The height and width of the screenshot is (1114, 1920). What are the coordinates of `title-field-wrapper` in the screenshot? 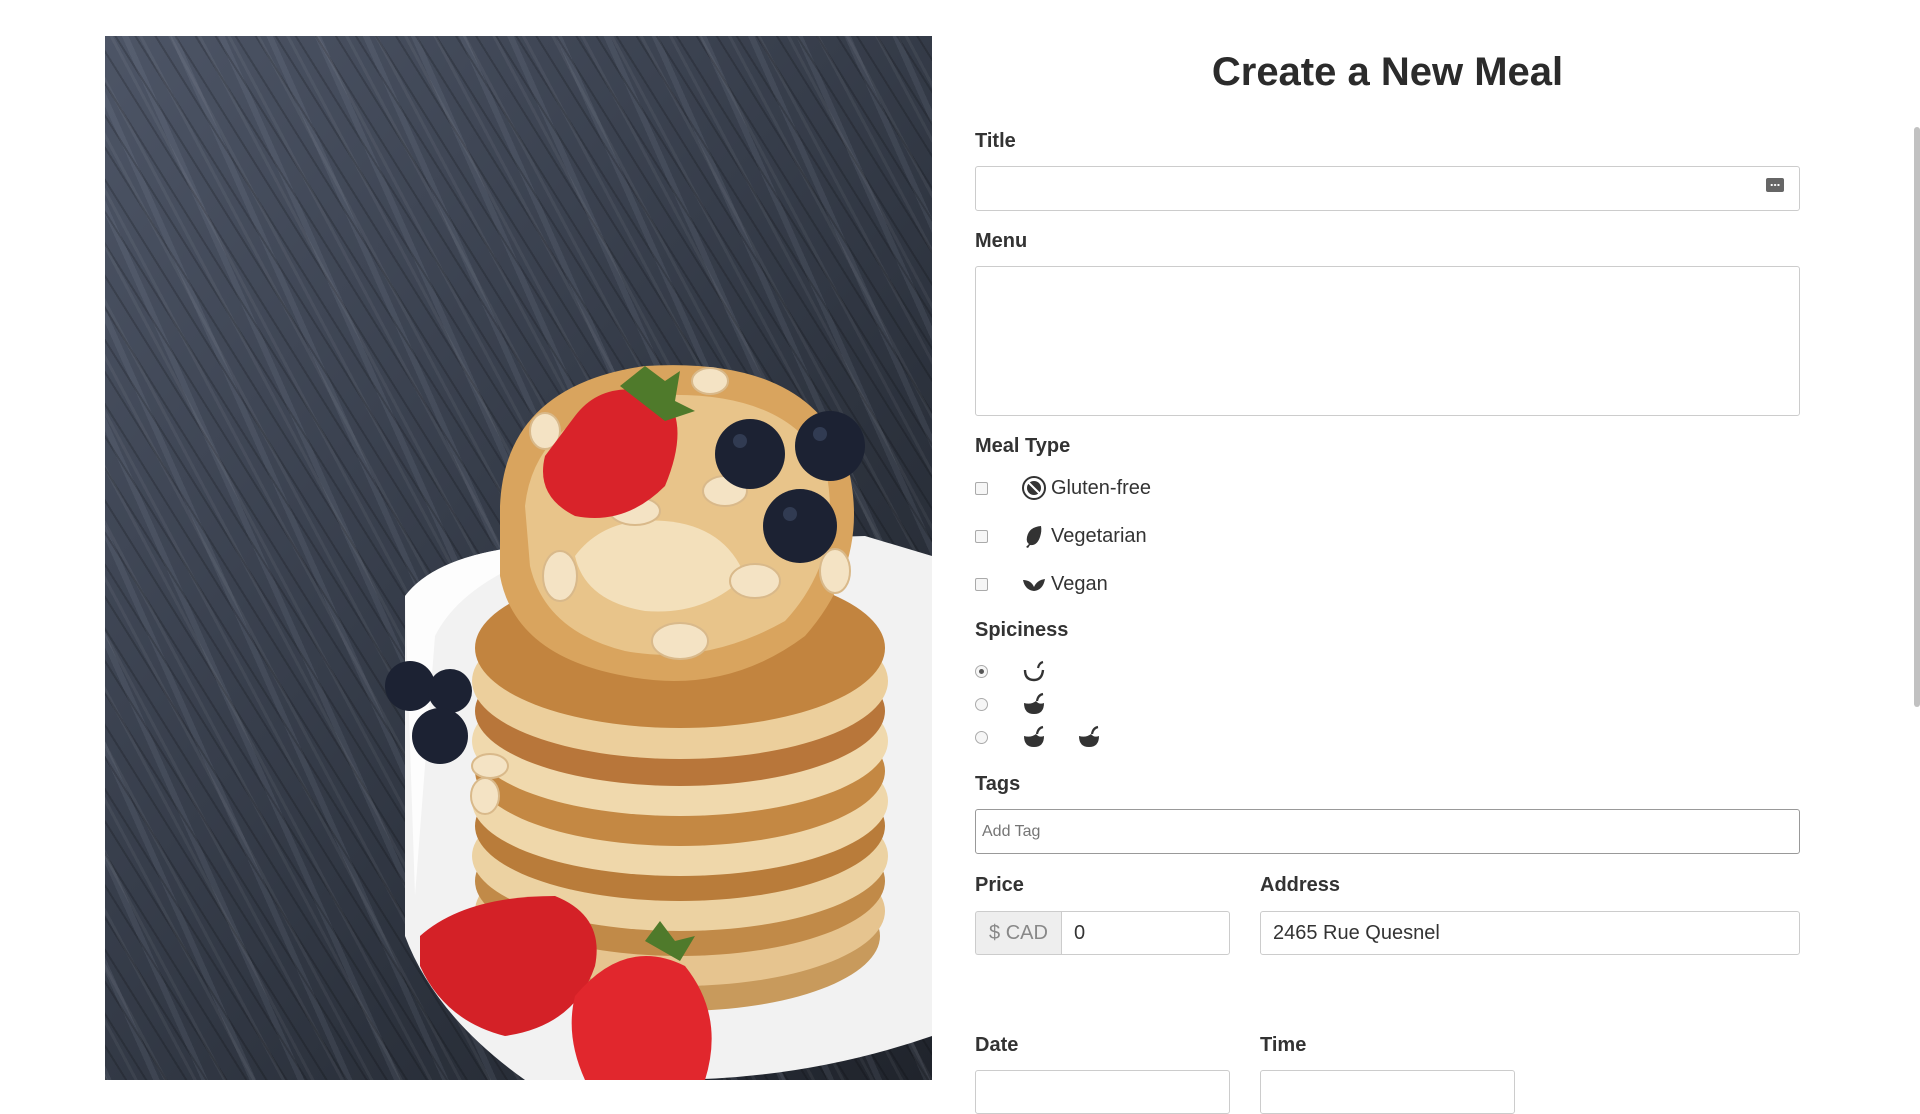 It's located at (1387, 188).